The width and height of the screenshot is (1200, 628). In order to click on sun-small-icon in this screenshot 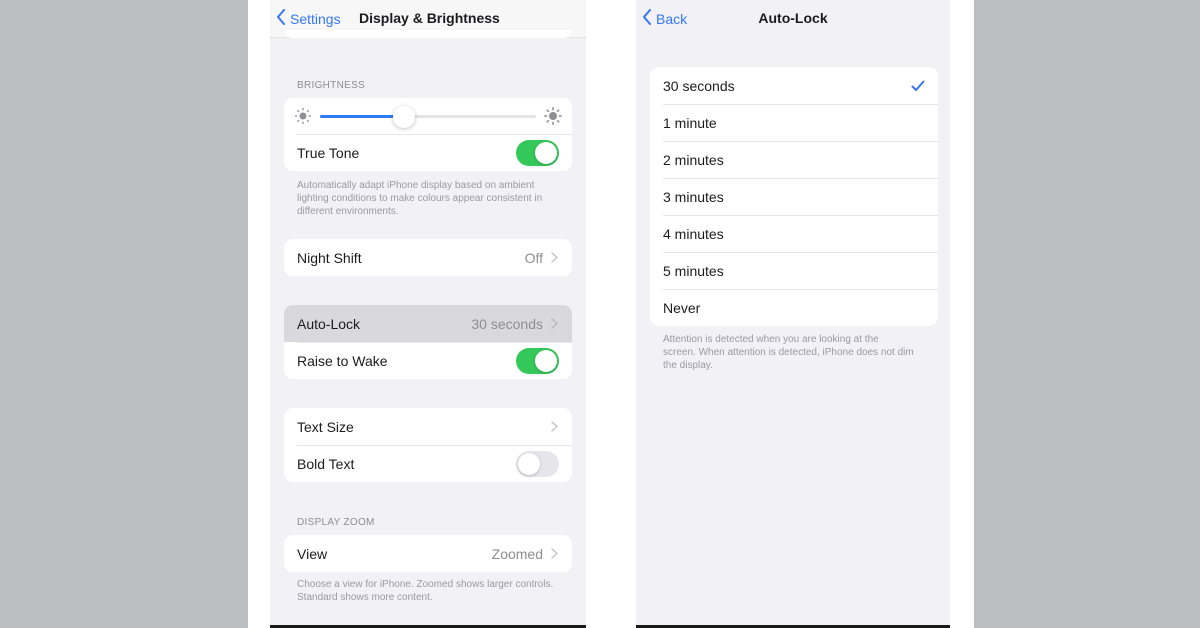, I will do `click(303, 116)`.